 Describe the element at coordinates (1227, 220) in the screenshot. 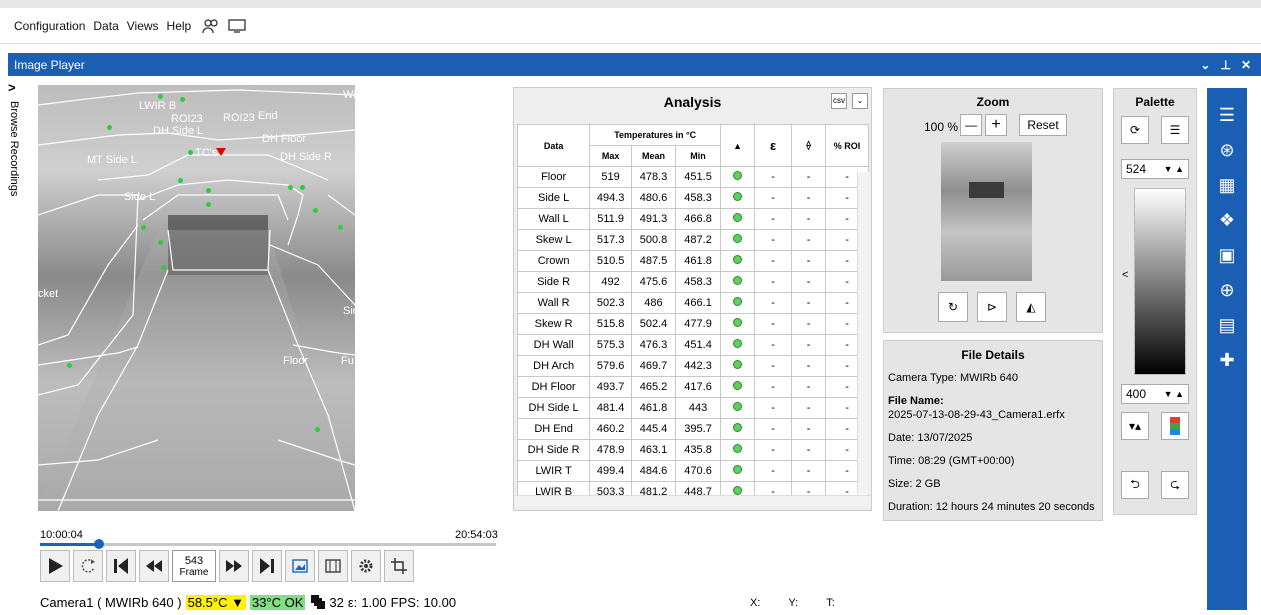

I see `palette-paint-icon: ❖` at that location.